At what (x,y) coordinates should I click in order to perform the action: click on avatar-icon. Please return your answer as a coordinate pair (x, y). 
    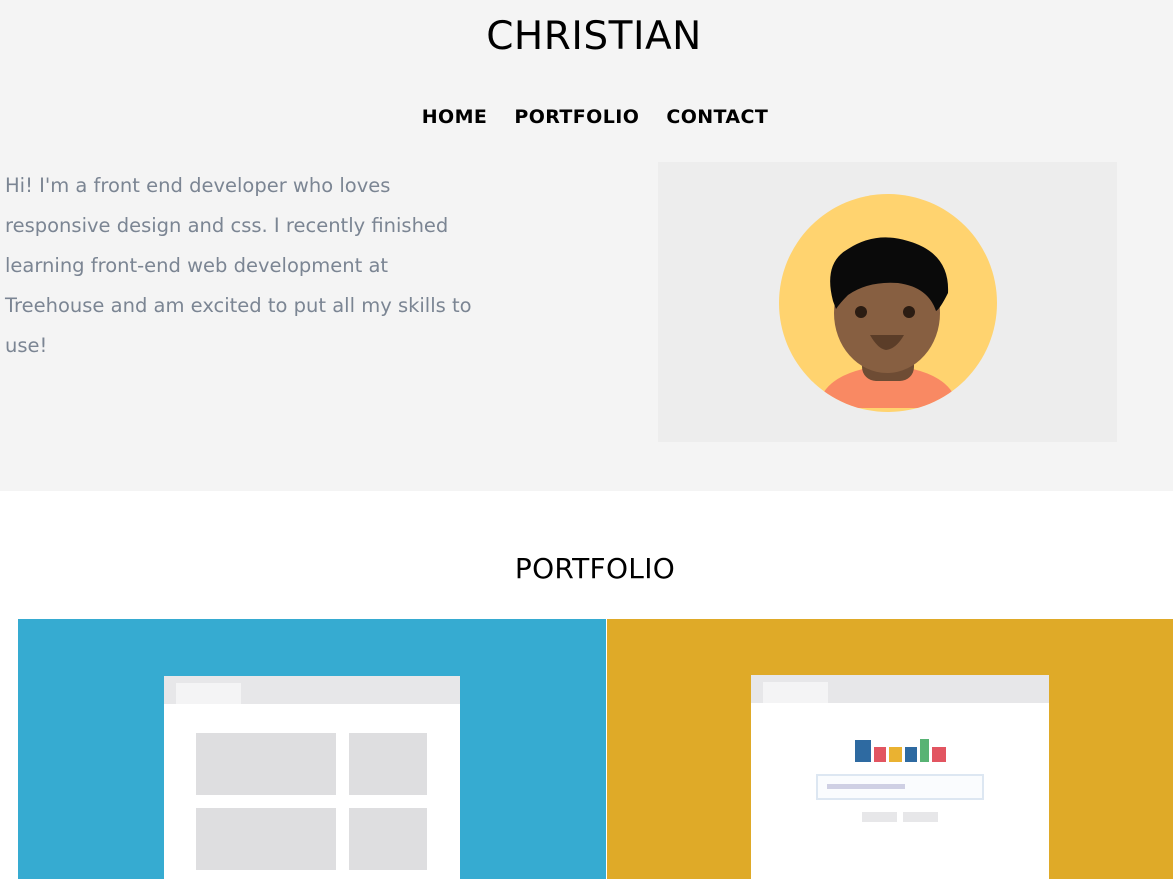
    Looking at the image, I should click on (888, 303).